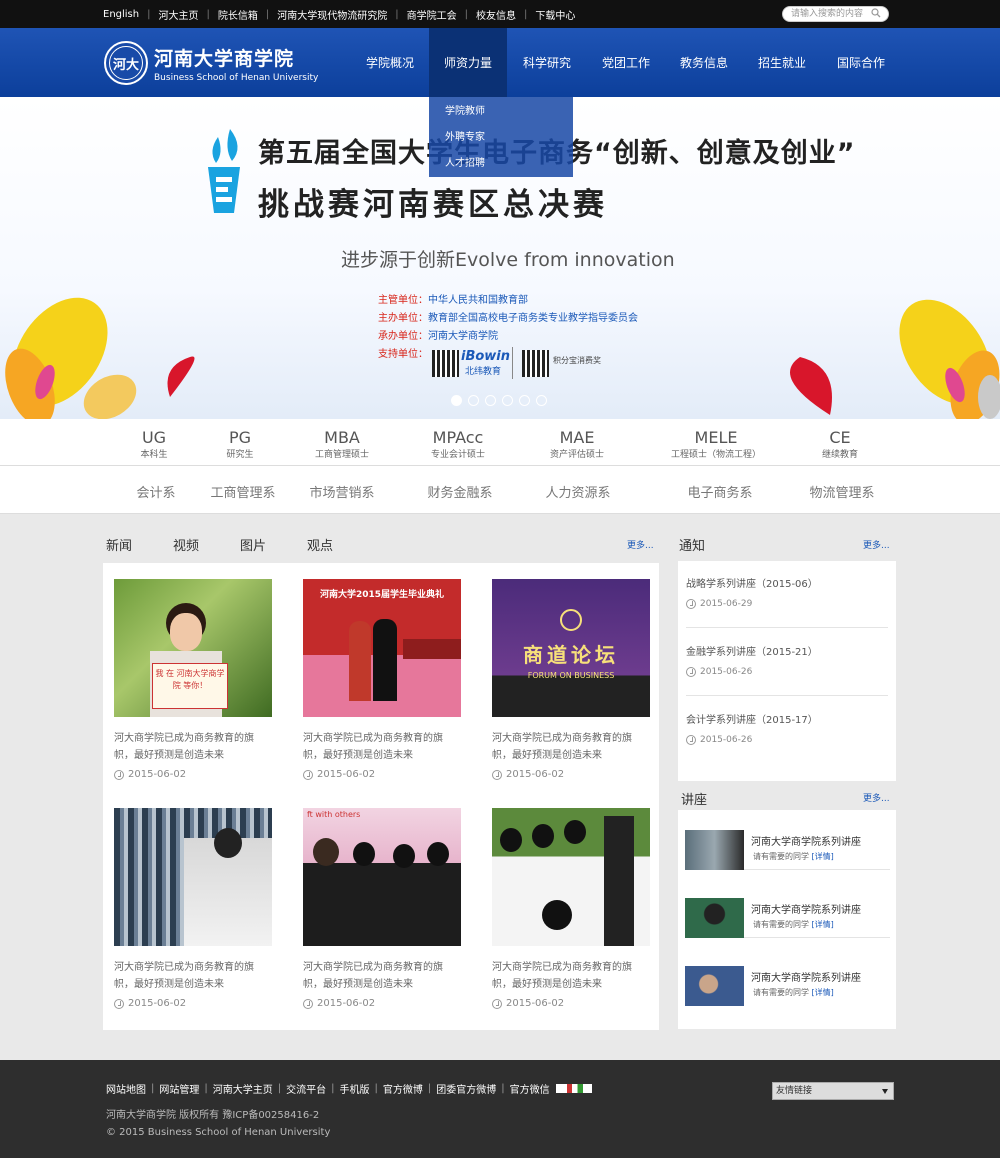 Image resolution: width=1000 pixels, height=1158 pixels. Describe the element at coordinates (459, 491) in the screenshot. I see `dept-finance: 财务金融系` at that location.